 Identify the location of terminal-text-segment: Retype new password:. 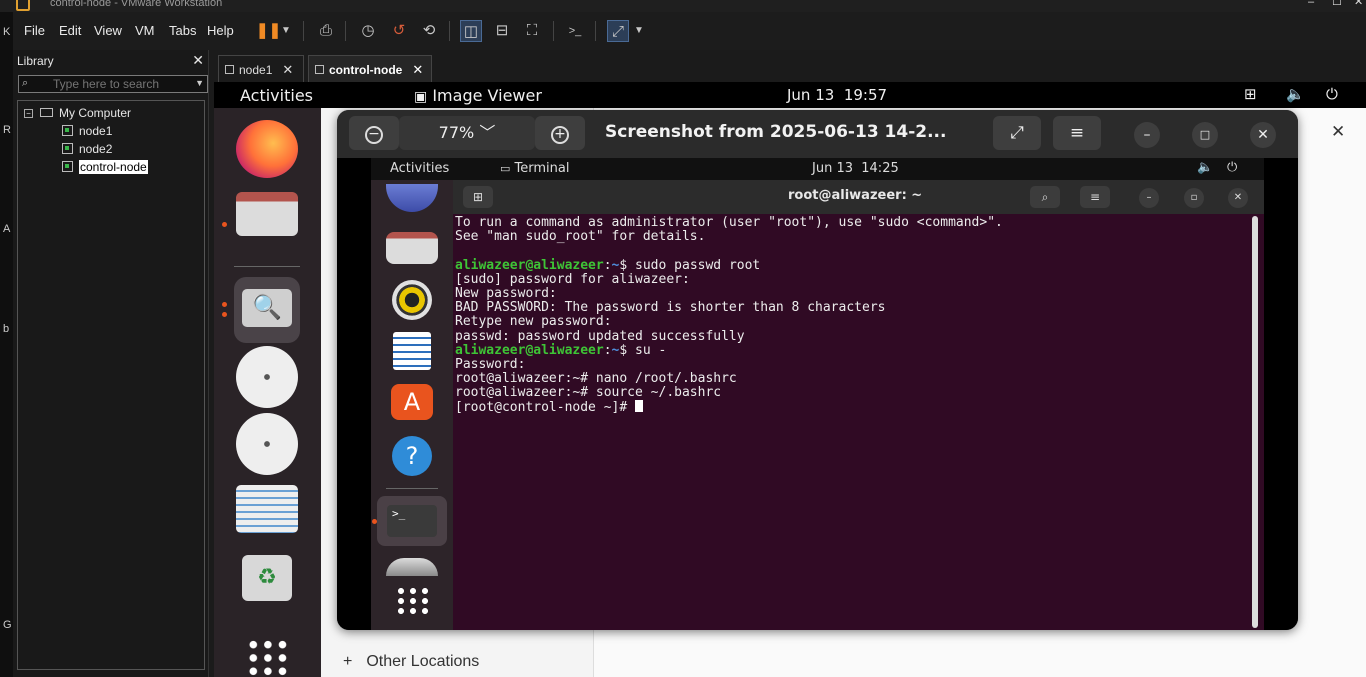
(533, 322).